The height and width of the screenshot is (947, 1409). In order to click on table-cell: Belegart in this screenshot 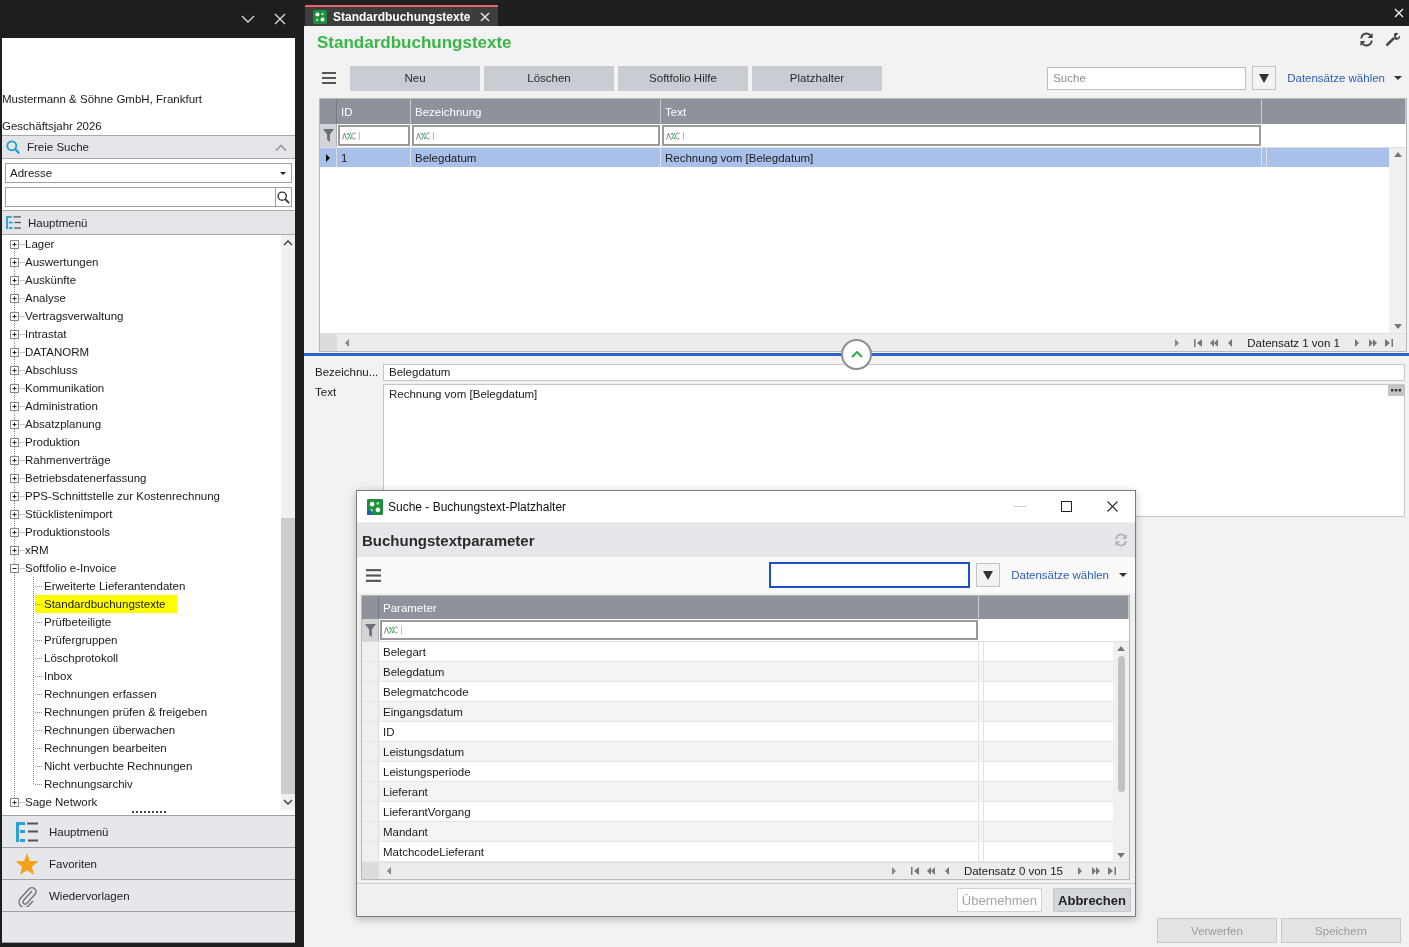, I will do `click(679, 651)`.